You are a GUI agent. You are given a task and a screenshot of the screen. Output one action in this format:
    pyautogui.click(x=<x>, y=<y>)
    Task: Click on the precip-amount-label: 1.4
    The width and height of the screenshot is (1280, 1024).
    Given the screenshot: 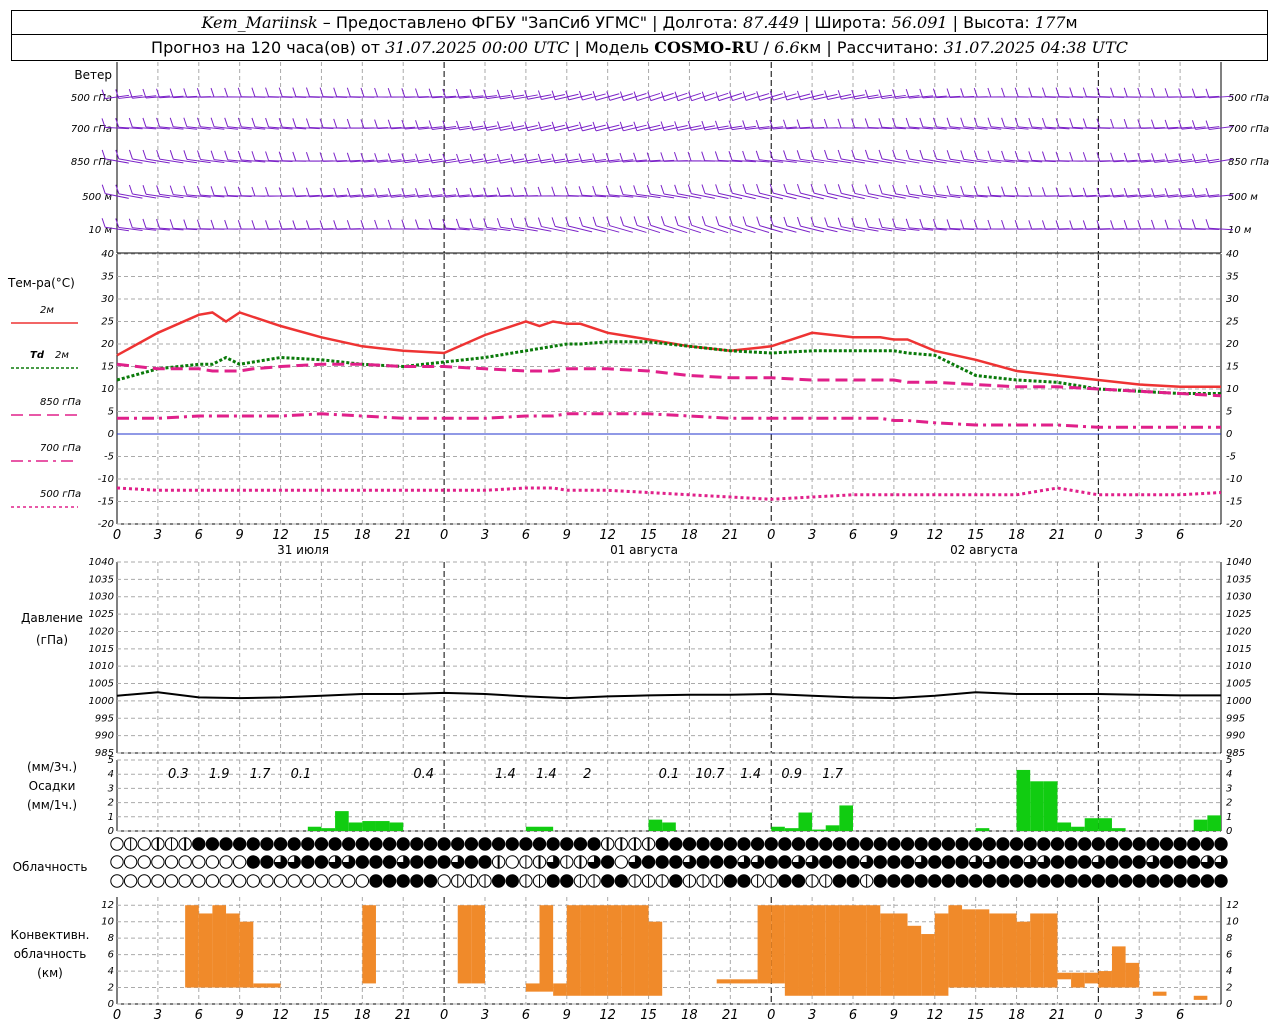 What is the action you would take?
    pyautogui.click(x=546, y=774)
    